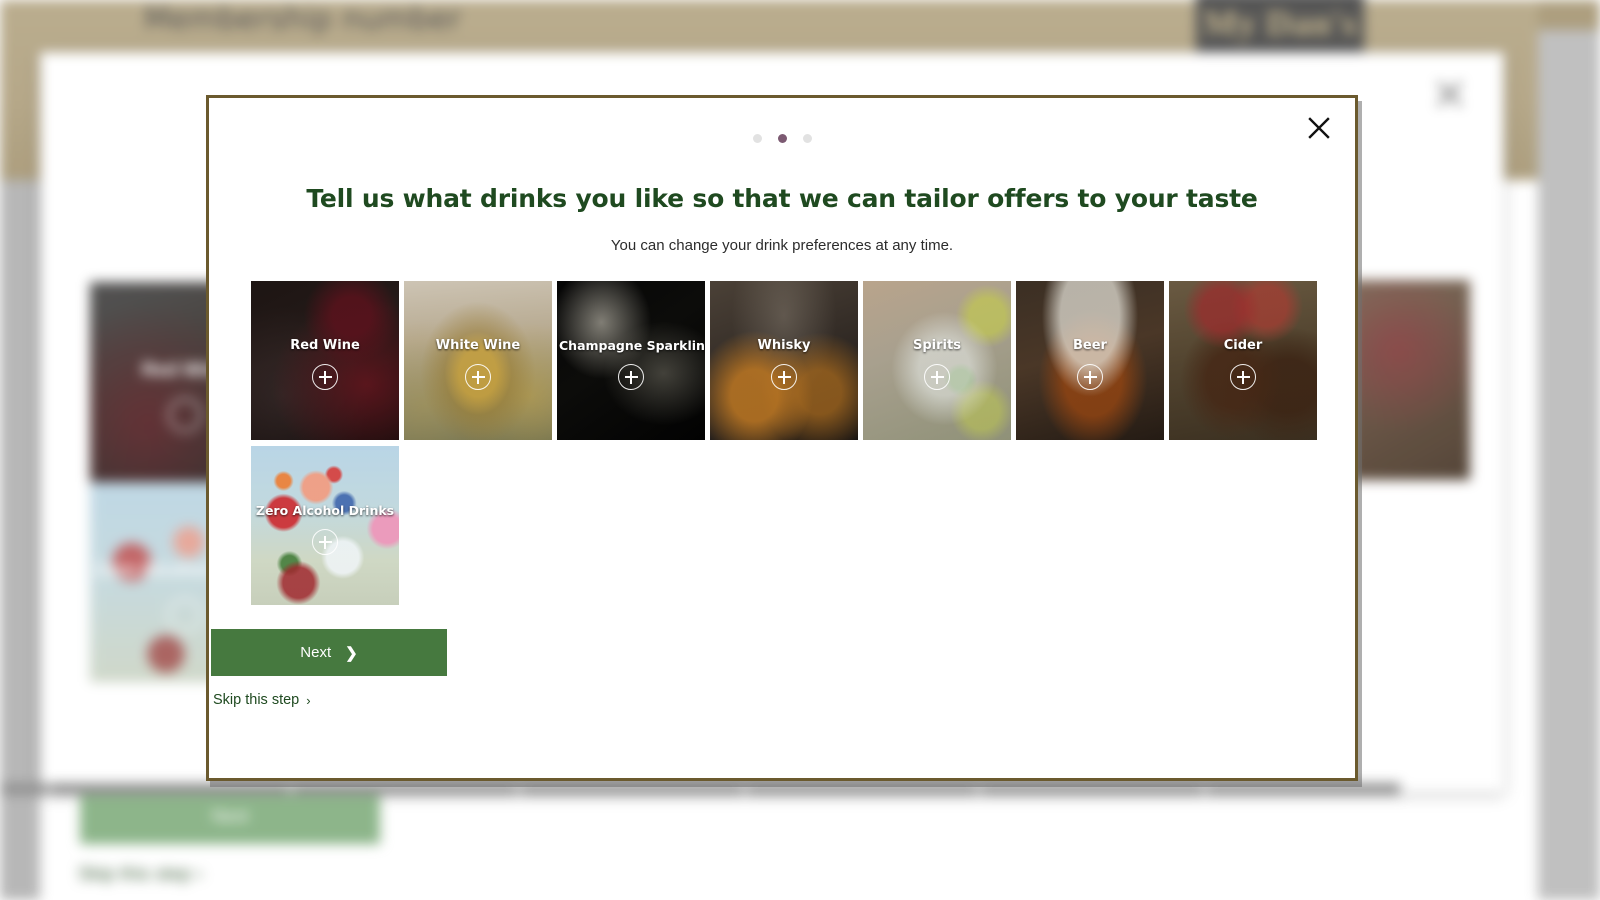  I want to click on drink-tile-label: White Wine, so click(478, 345).